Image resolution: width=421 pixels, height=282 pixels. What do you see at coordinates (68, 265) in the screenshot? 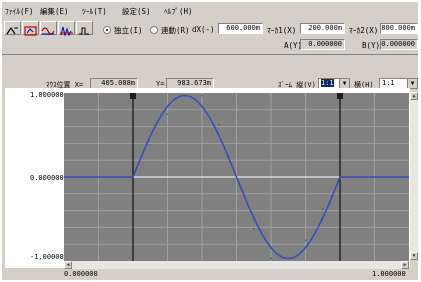
I see `scroll-left-icon: ◀` at bounding box center [68, 265].